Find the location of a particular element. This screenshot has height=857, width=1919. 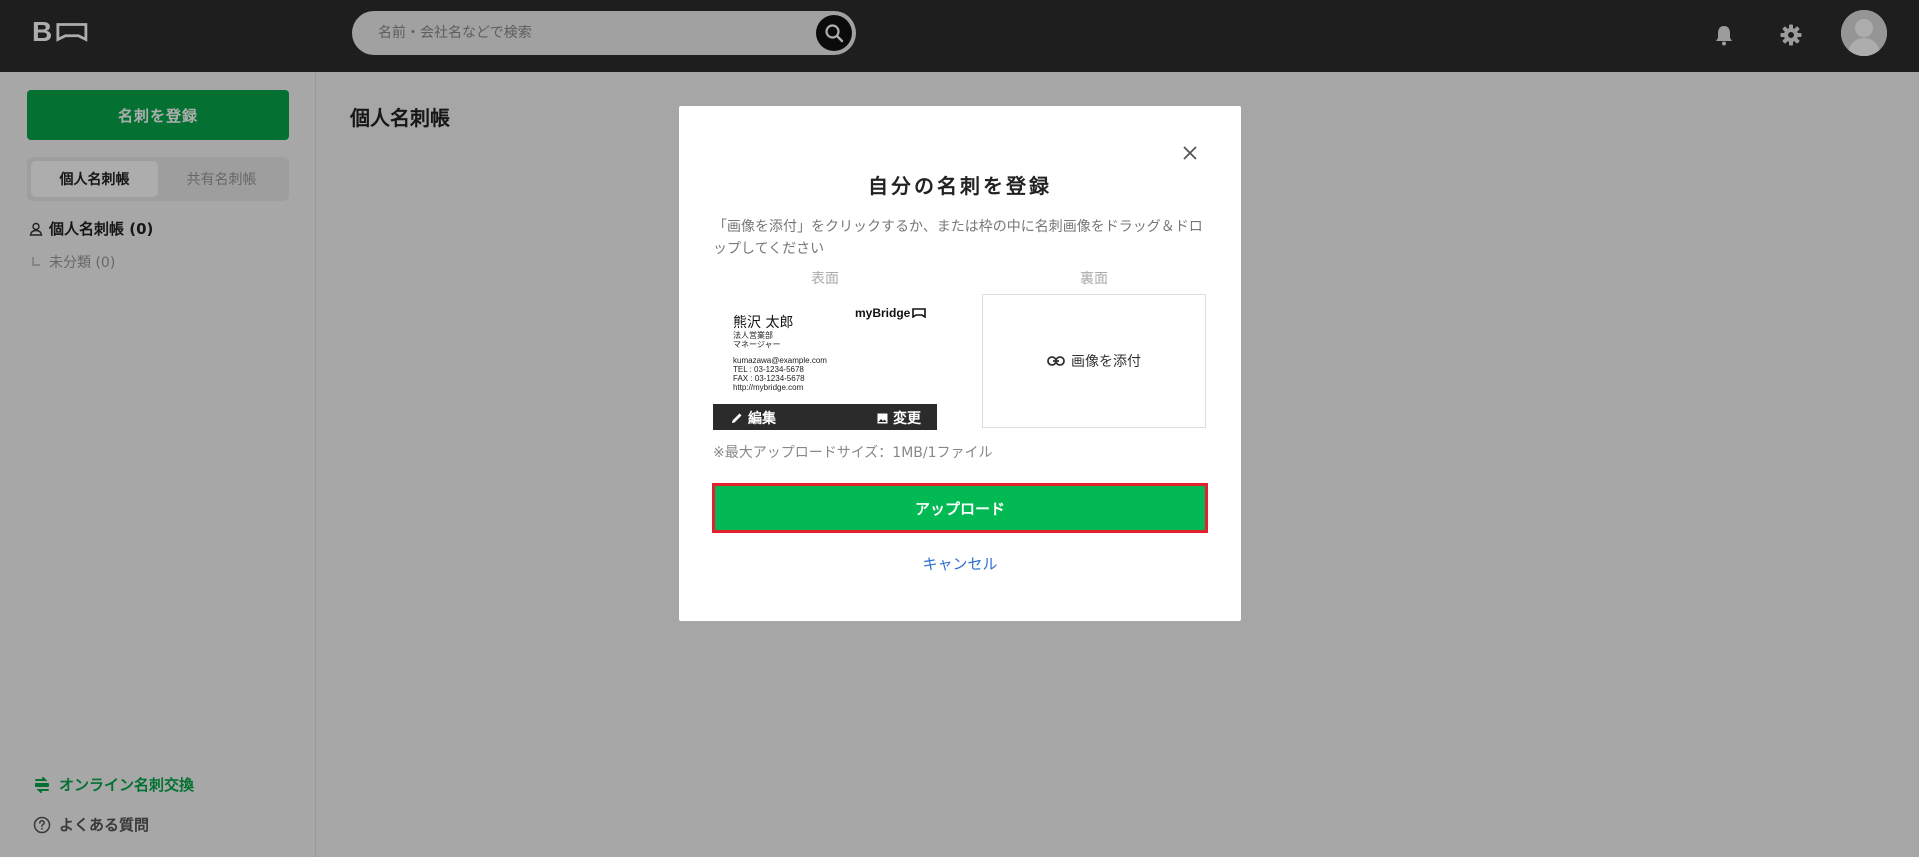

card-person-name: 熊沢 太郎 is located at coordinates (763, 323).